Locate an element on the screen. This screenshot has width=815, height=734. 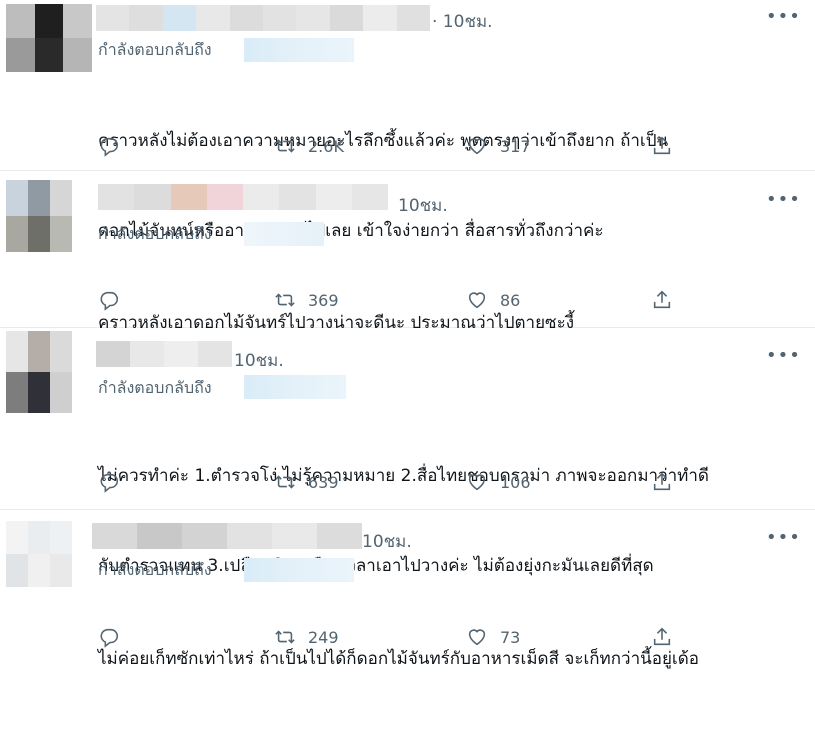
like-count: 317 is located at coordinates (515, 146).